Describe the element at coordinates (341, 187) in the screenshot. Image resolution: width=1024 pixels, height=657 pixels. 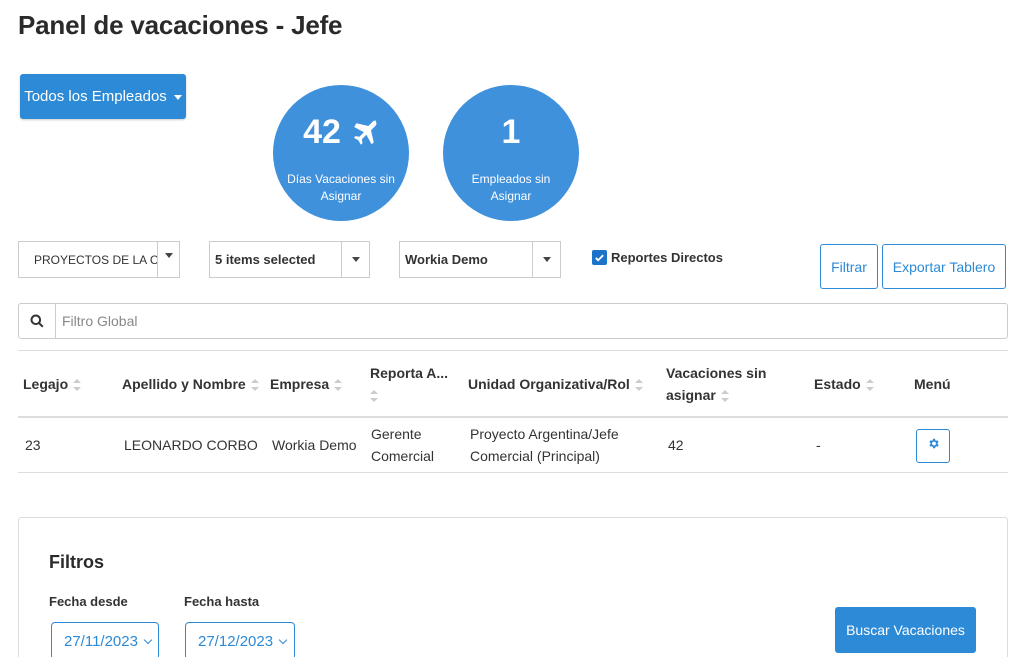
I see `unassigned-days-label: Días Vacaciones sin Asignar` at that location.